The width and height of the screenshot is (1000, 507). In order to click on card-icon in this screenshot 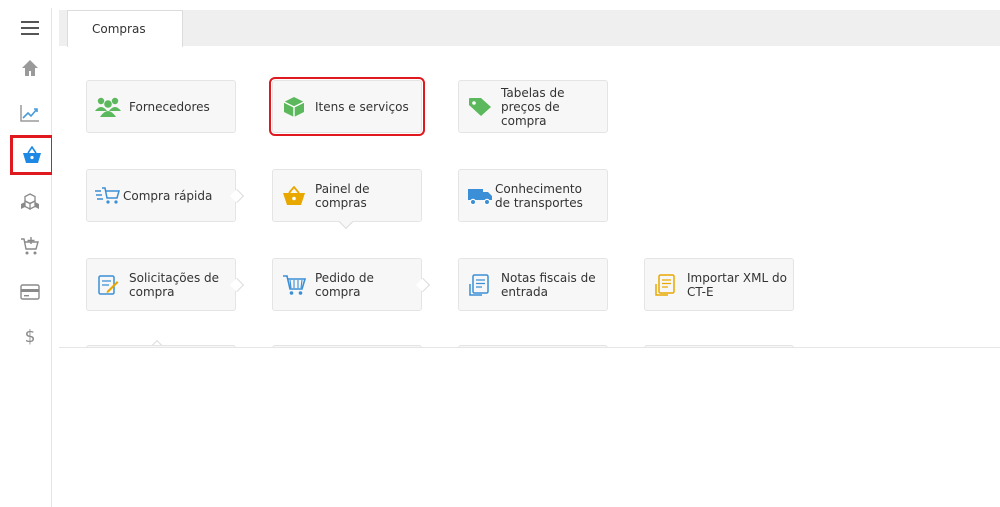, I will do `click(30, 292)`.